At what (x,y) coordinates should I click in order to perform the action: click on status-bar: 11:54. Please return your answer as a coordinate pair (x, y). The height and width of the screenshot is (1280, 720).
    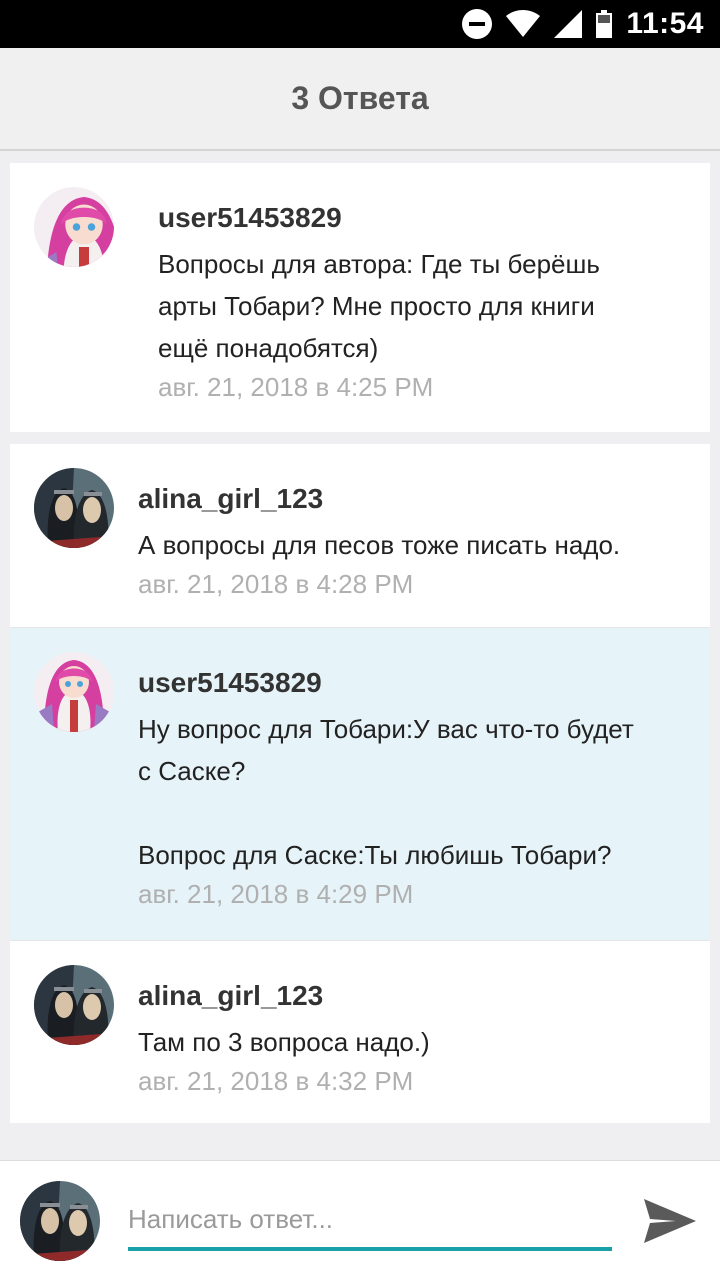
    Looking at the image, I should click on (360, 24).